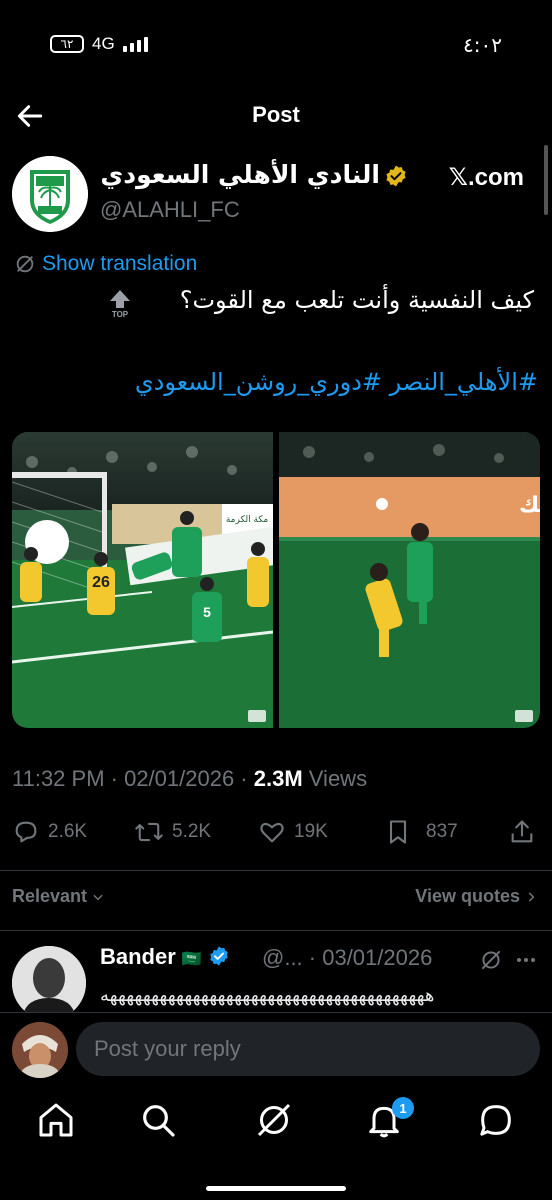  I want to click on views-count: 2.3M, so click(278, 778).